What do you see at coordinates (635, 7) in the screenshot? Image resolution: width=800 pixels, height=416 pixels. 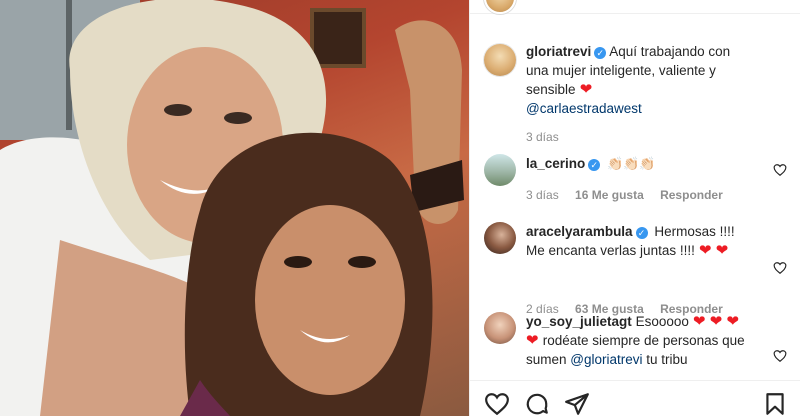 I see `post-header` at bounding box center [635, 7].